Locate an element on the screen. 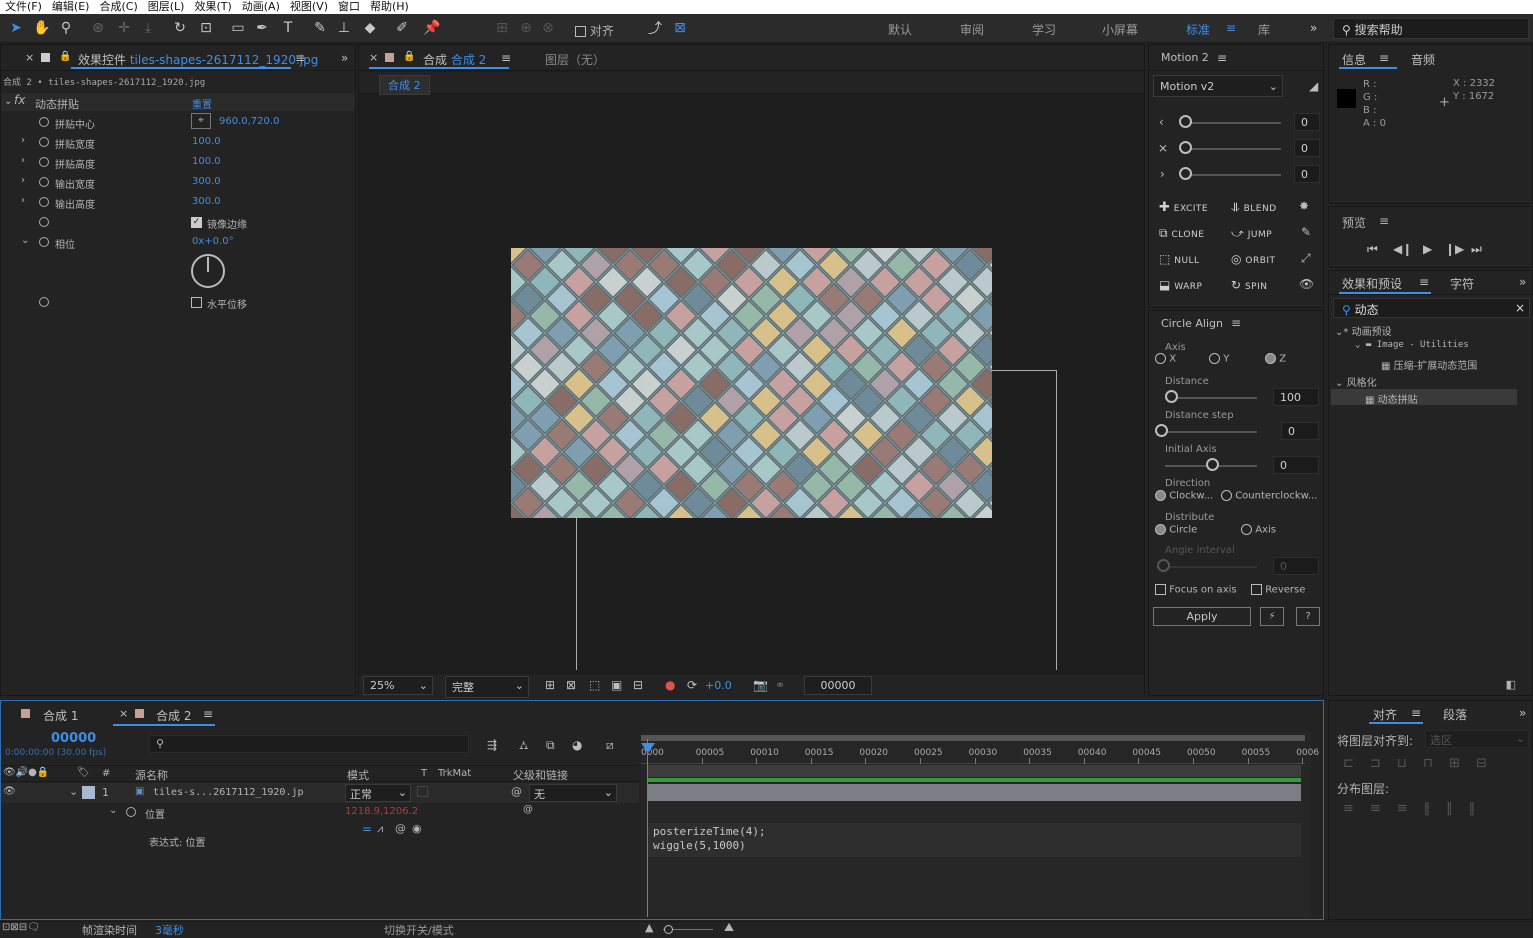 This screenshot has height=938, width=1533. playhead-line is located at coordinates (647, 828).